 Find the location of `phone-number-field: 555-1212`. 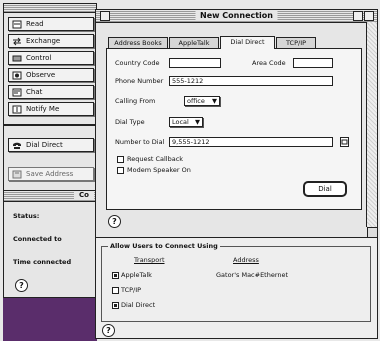

phone-number-field: 555-1212 is located at coordinates (251, 81).